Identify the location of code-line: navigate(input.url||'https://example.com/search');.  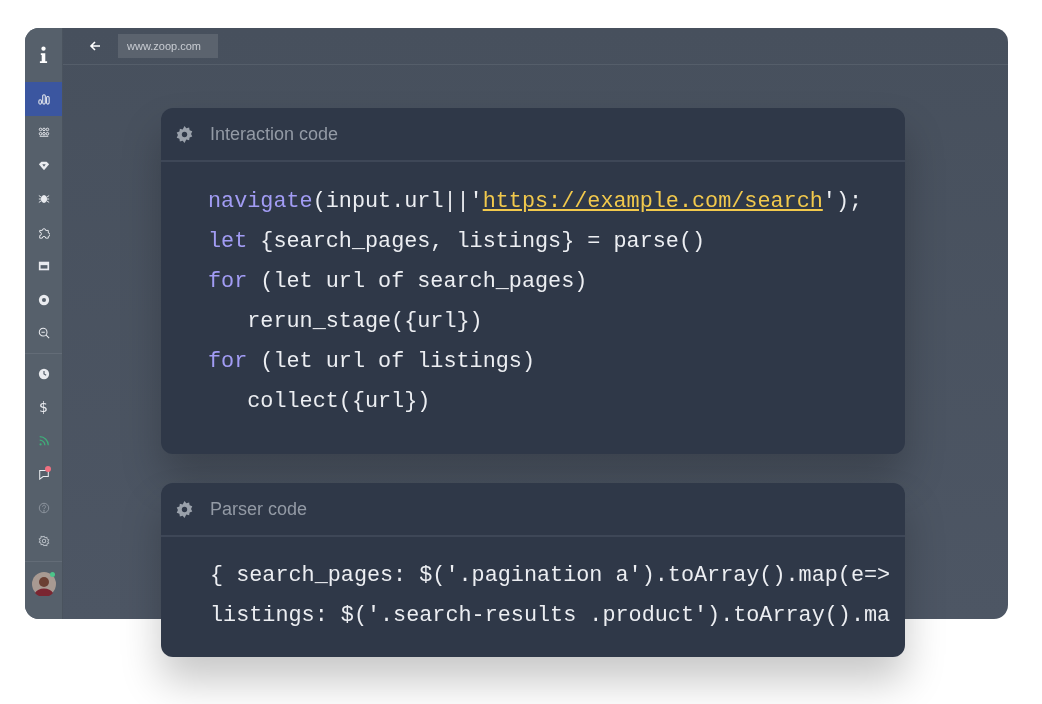
(535, 202).